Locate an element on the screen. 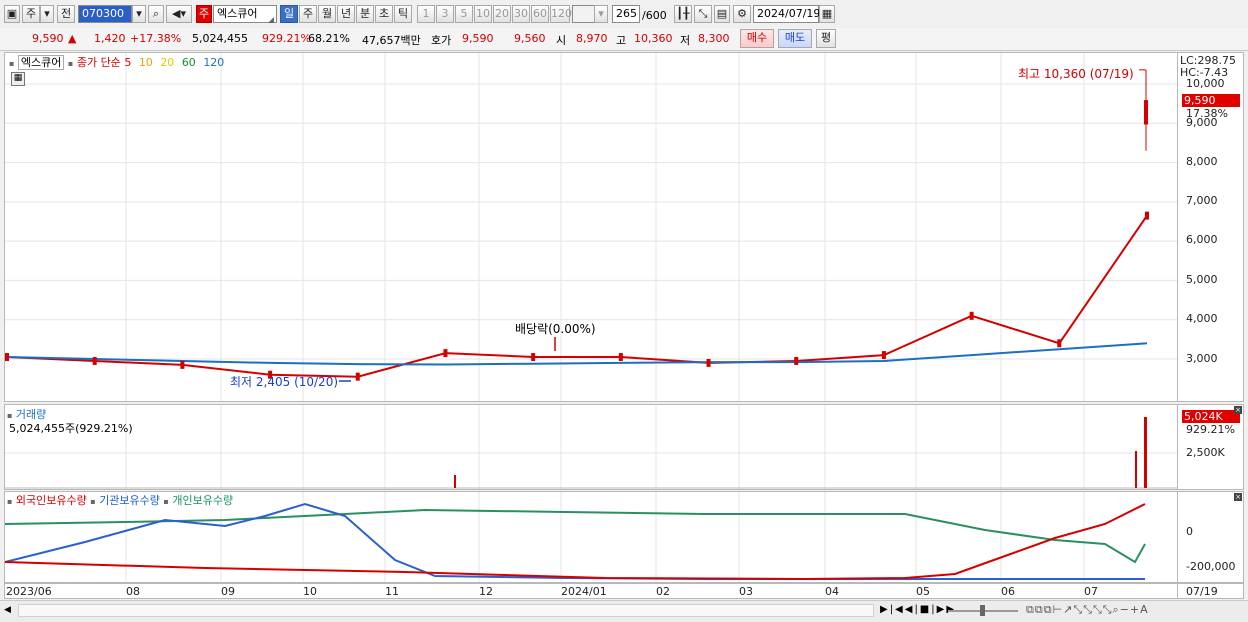  prev-button: 전 is located at coordinates (66, 14).